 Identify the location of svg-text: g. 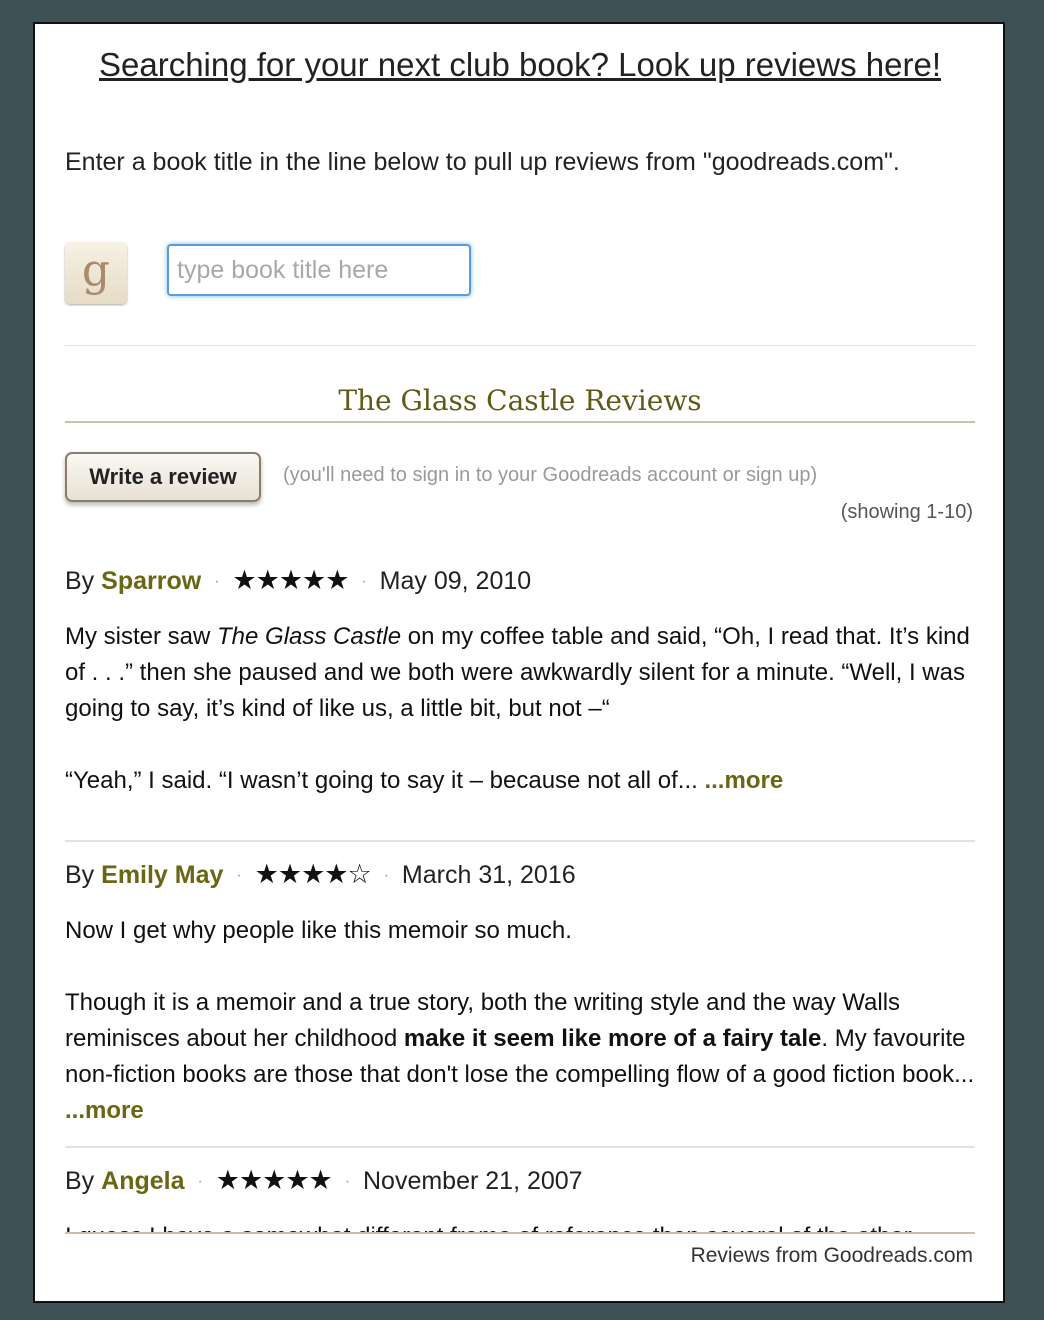
(96, 270).